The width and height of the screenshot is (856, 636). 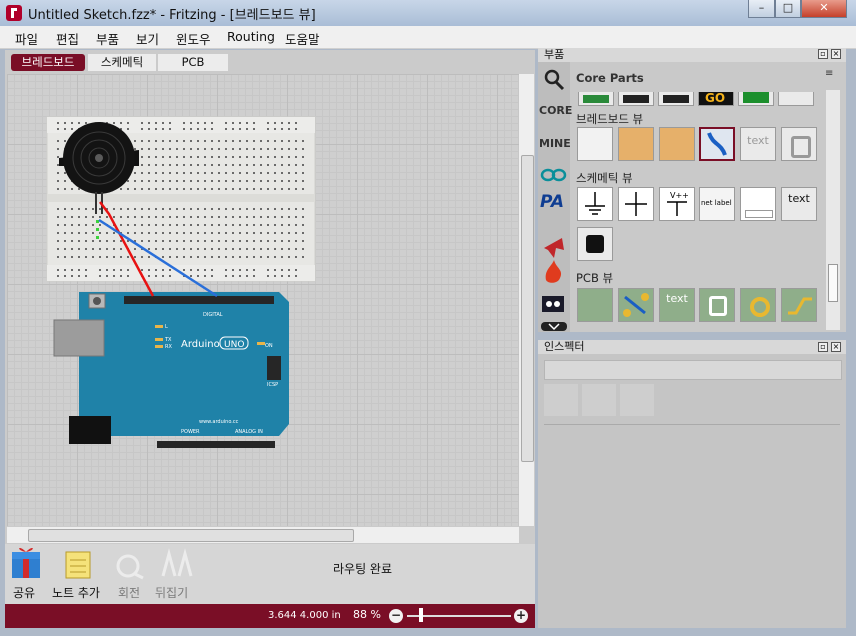 I want to click on inspector-title-field, so click(x=693, y=370).